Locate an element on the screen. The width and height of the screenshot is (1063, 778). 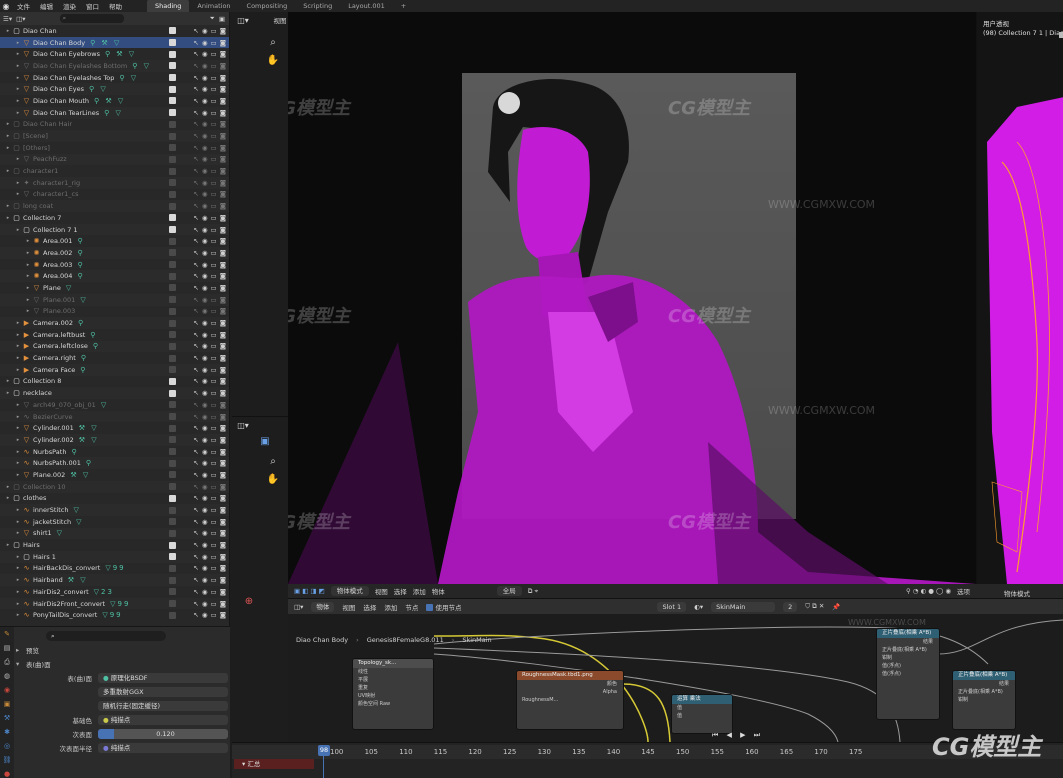
outliner-item-label: Camera.right is located at coordinates (54, 358).